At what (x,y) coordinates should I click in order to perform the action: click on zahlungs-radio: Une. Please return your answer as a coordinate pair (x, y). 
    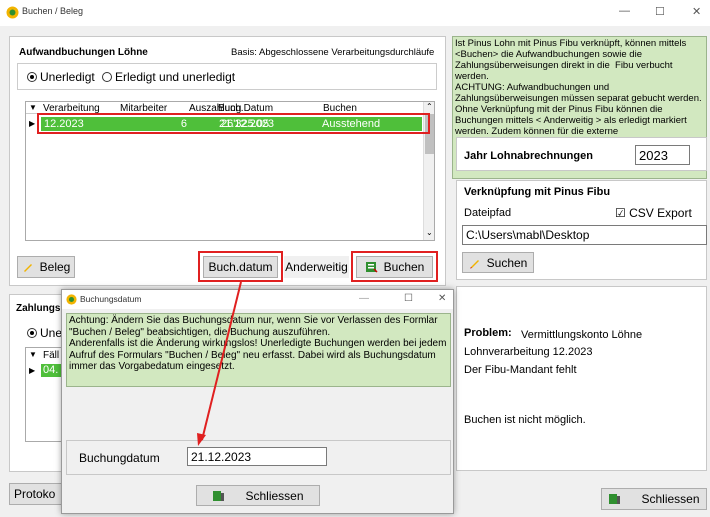
    Looking at the image, I should click on (44, 333).